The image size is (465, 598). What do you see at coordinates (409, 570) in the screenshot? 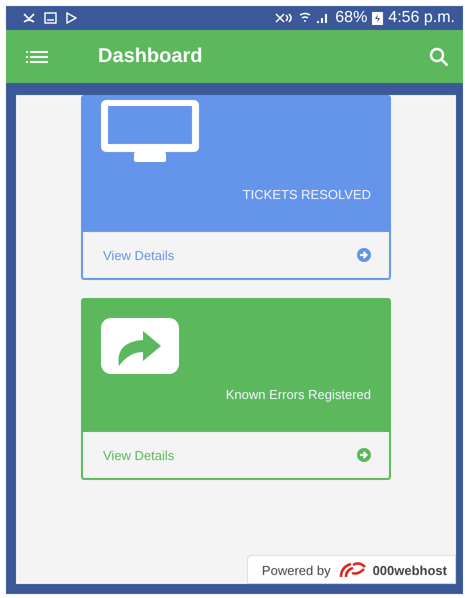
I see `brand-name: 000webhost` at bounding box center [409, 570].